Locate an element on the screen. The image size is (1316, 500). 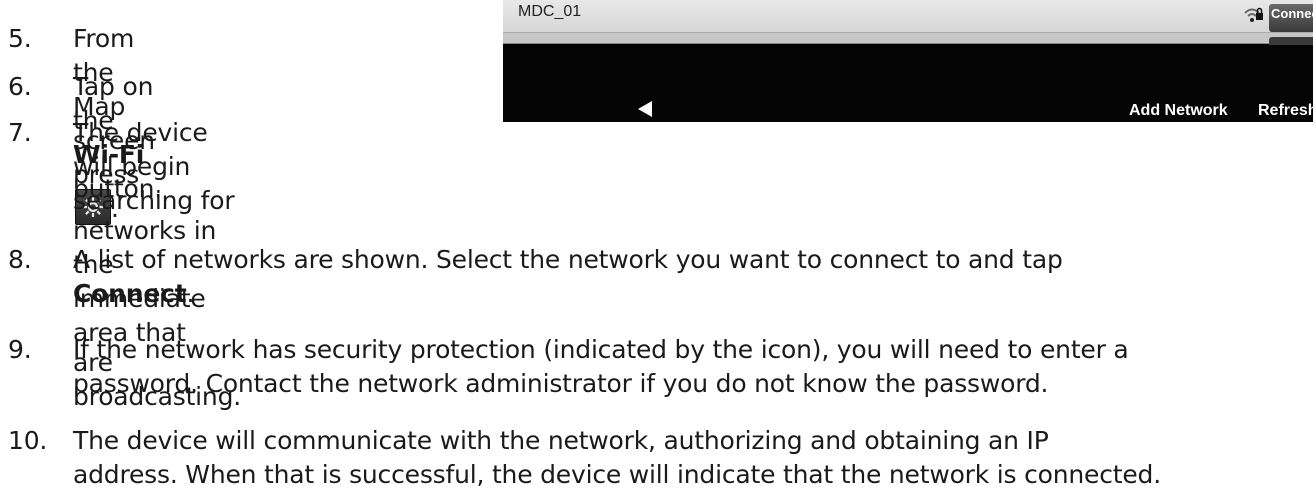
add-network-button: Add Network is located at coordinates (1178, 111).